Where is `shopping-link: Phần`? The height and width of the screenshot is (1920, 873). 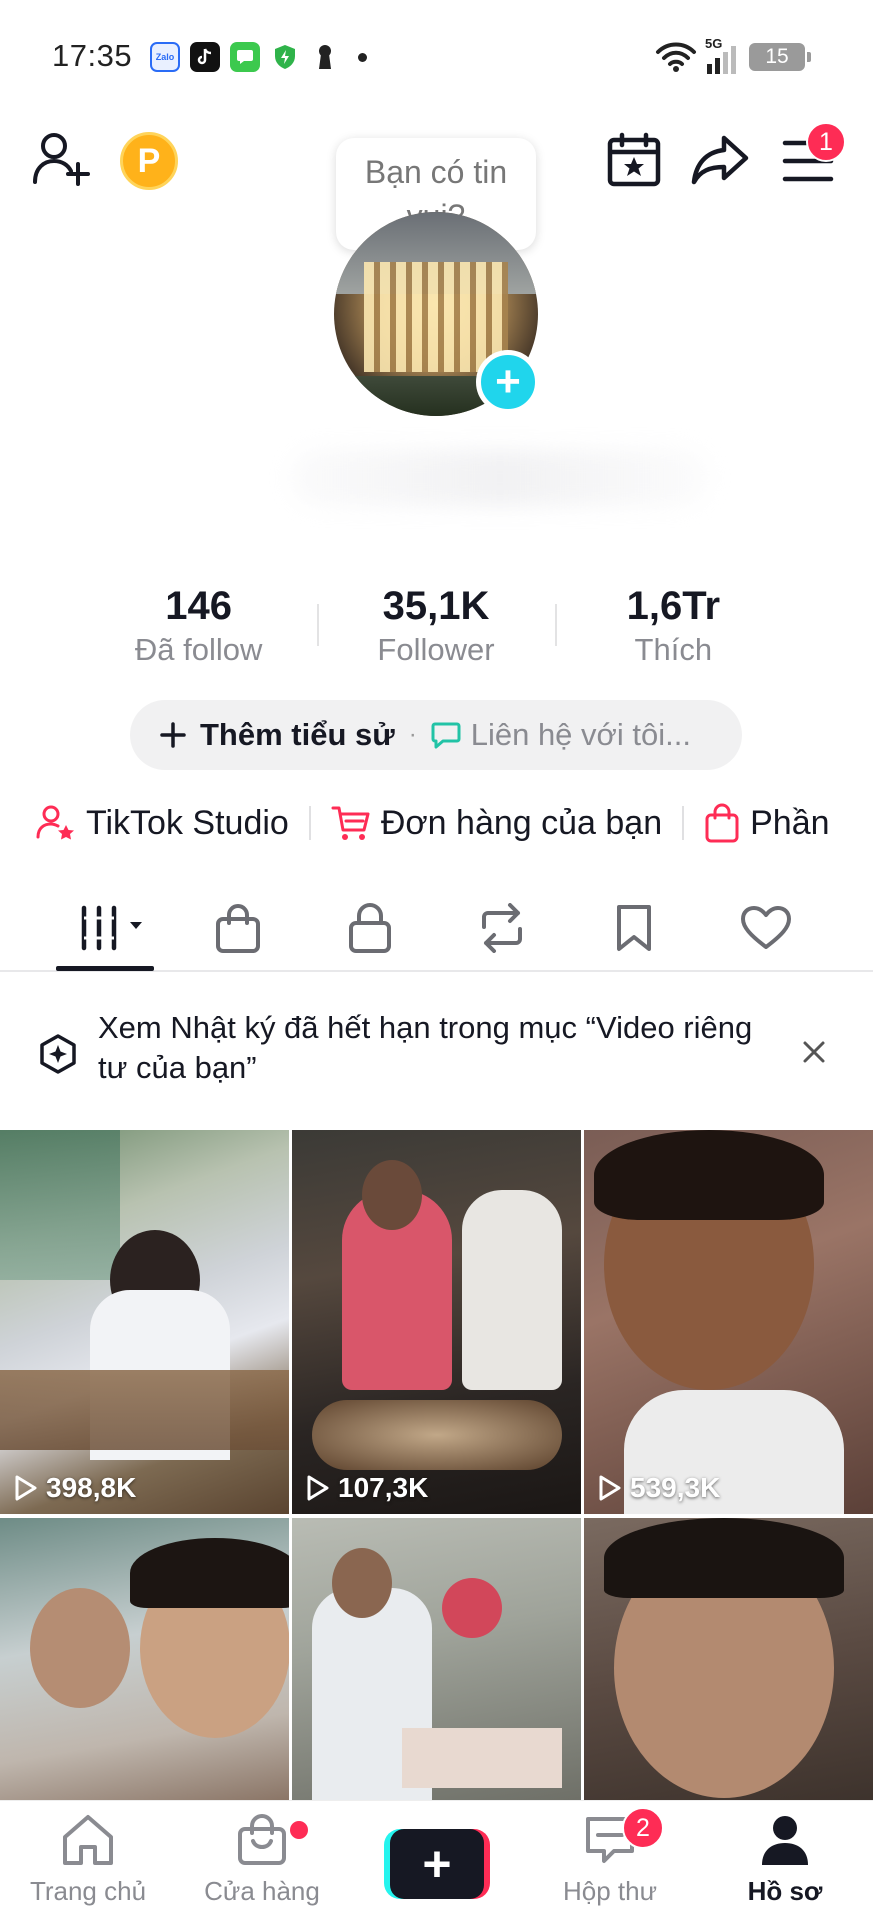
shopping-link: Phần is located at coordinates (767, 823).